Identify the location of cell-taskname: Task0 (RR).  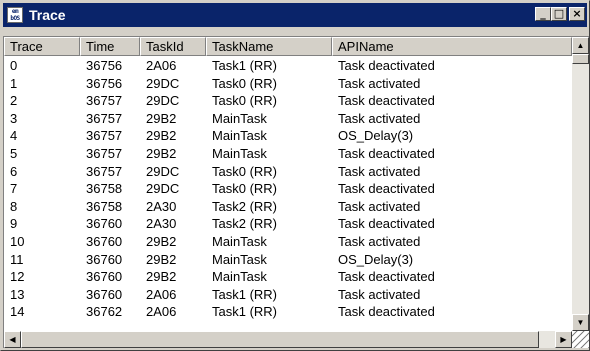
(245, 101).